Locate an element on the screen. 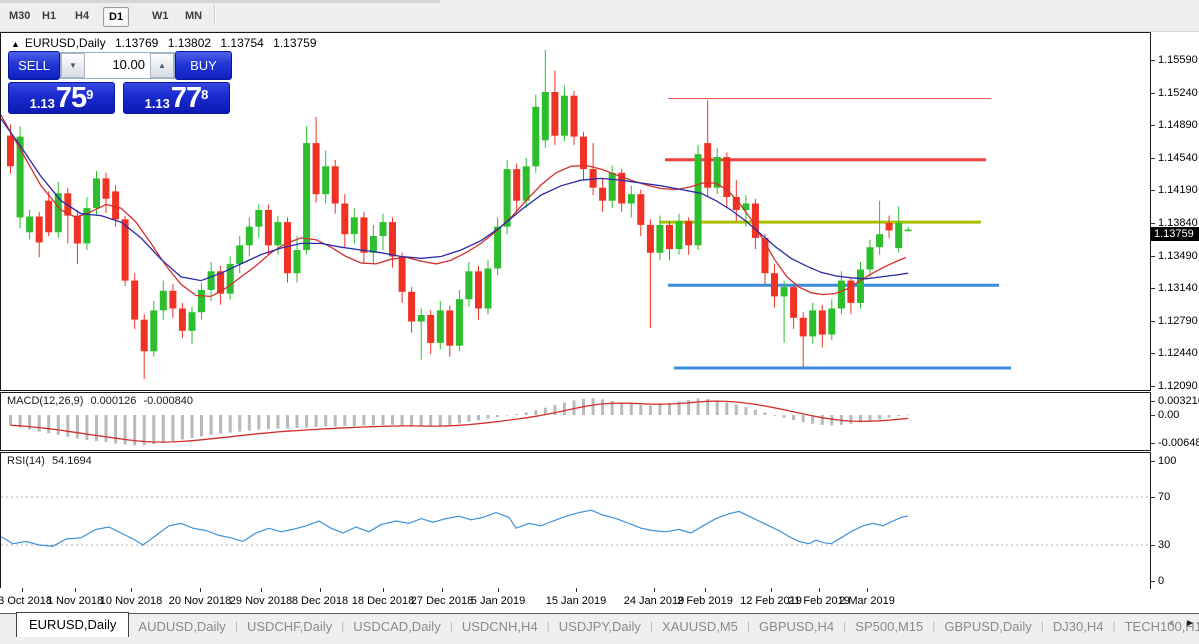  rsi-chart is located at coordinates (574, 521).